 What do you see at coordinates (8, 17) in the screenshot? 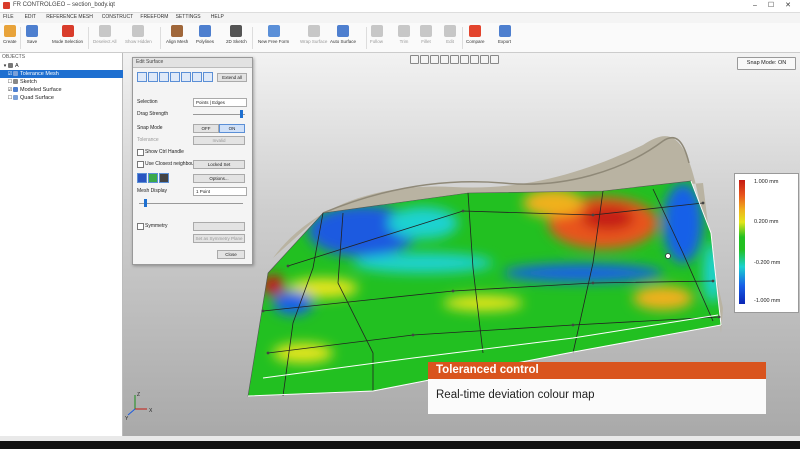
I see `menu-file: FILE` at bounding box center [8, 17].